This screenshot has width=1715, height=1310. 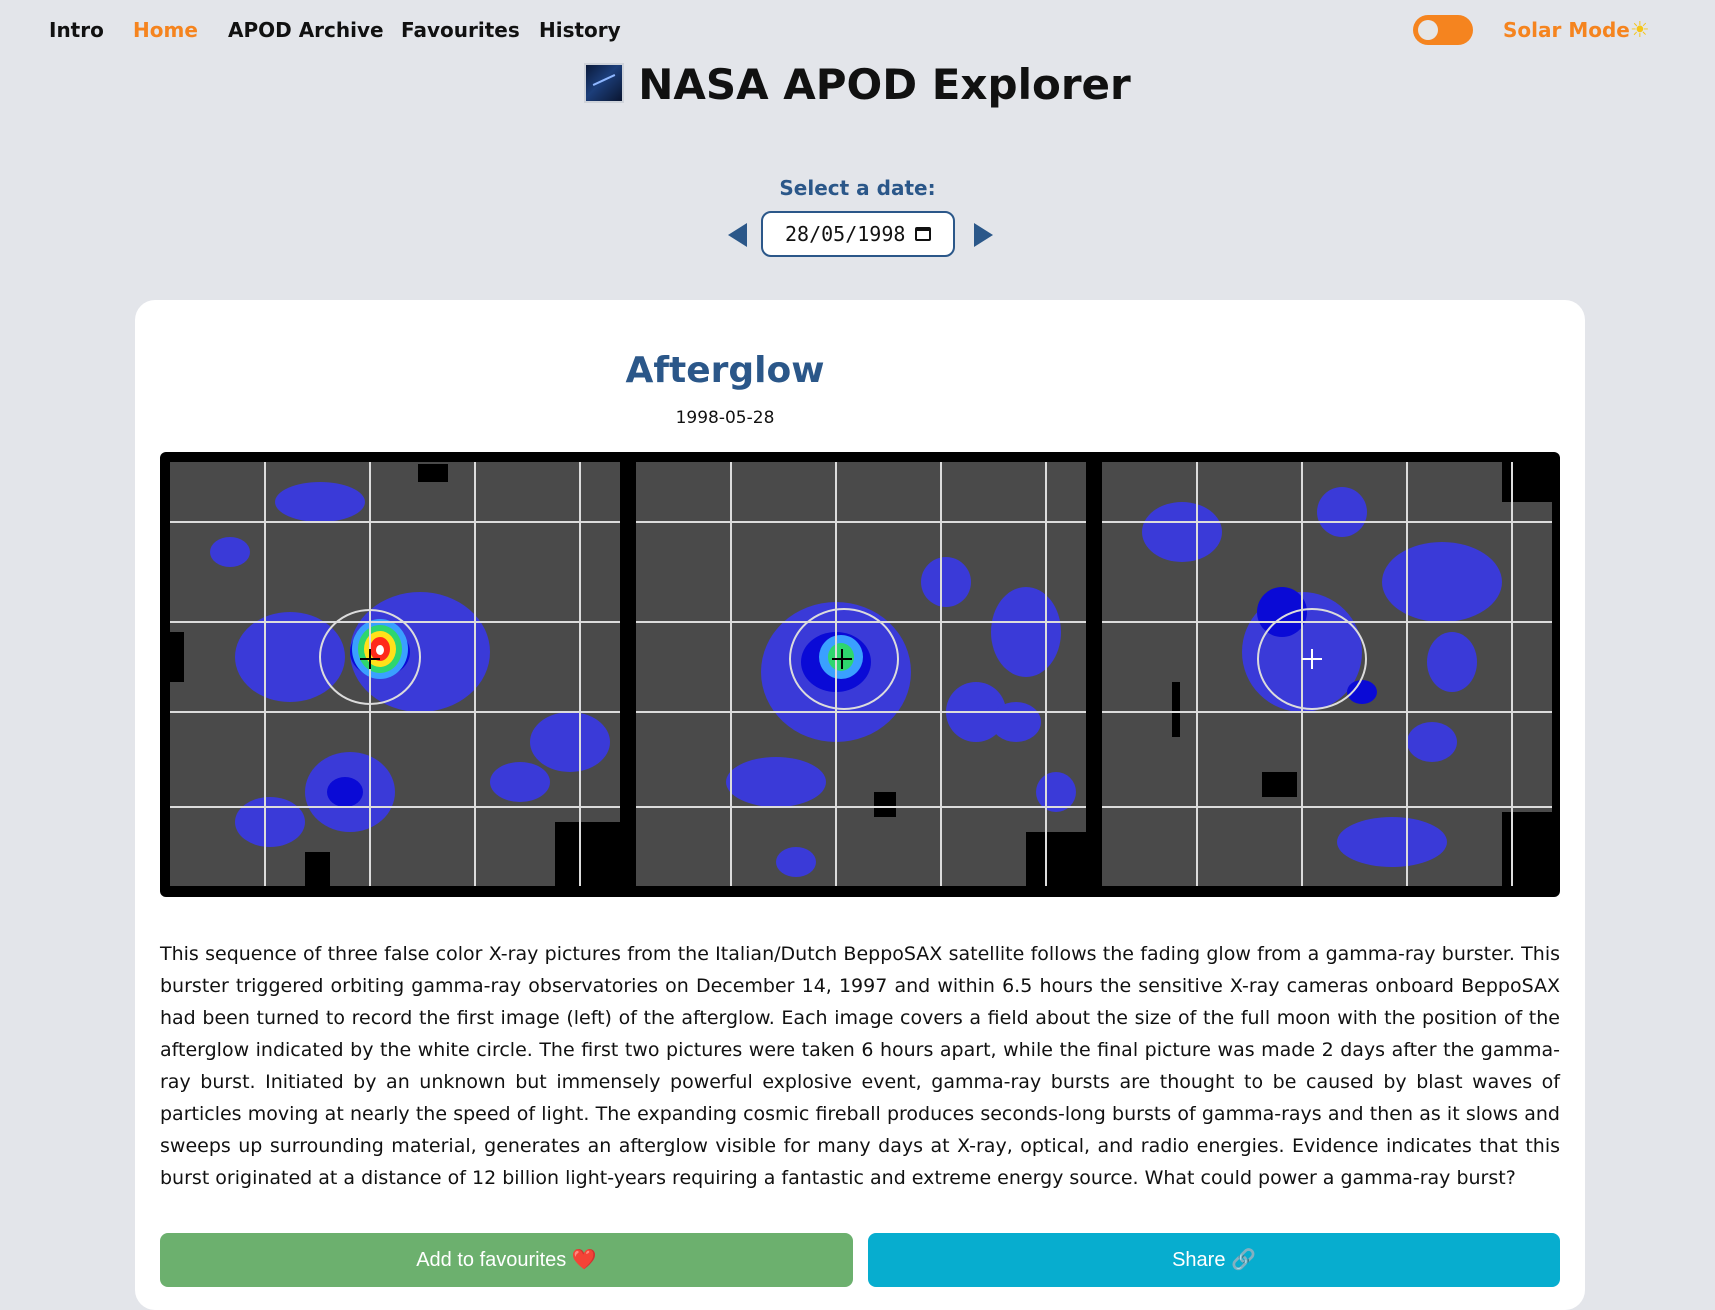 What do you see at coordinates (306, 30) in the screenshot?
I see `nav-item-apod-archive: APOD Archive` at bounding box center [306, 30].